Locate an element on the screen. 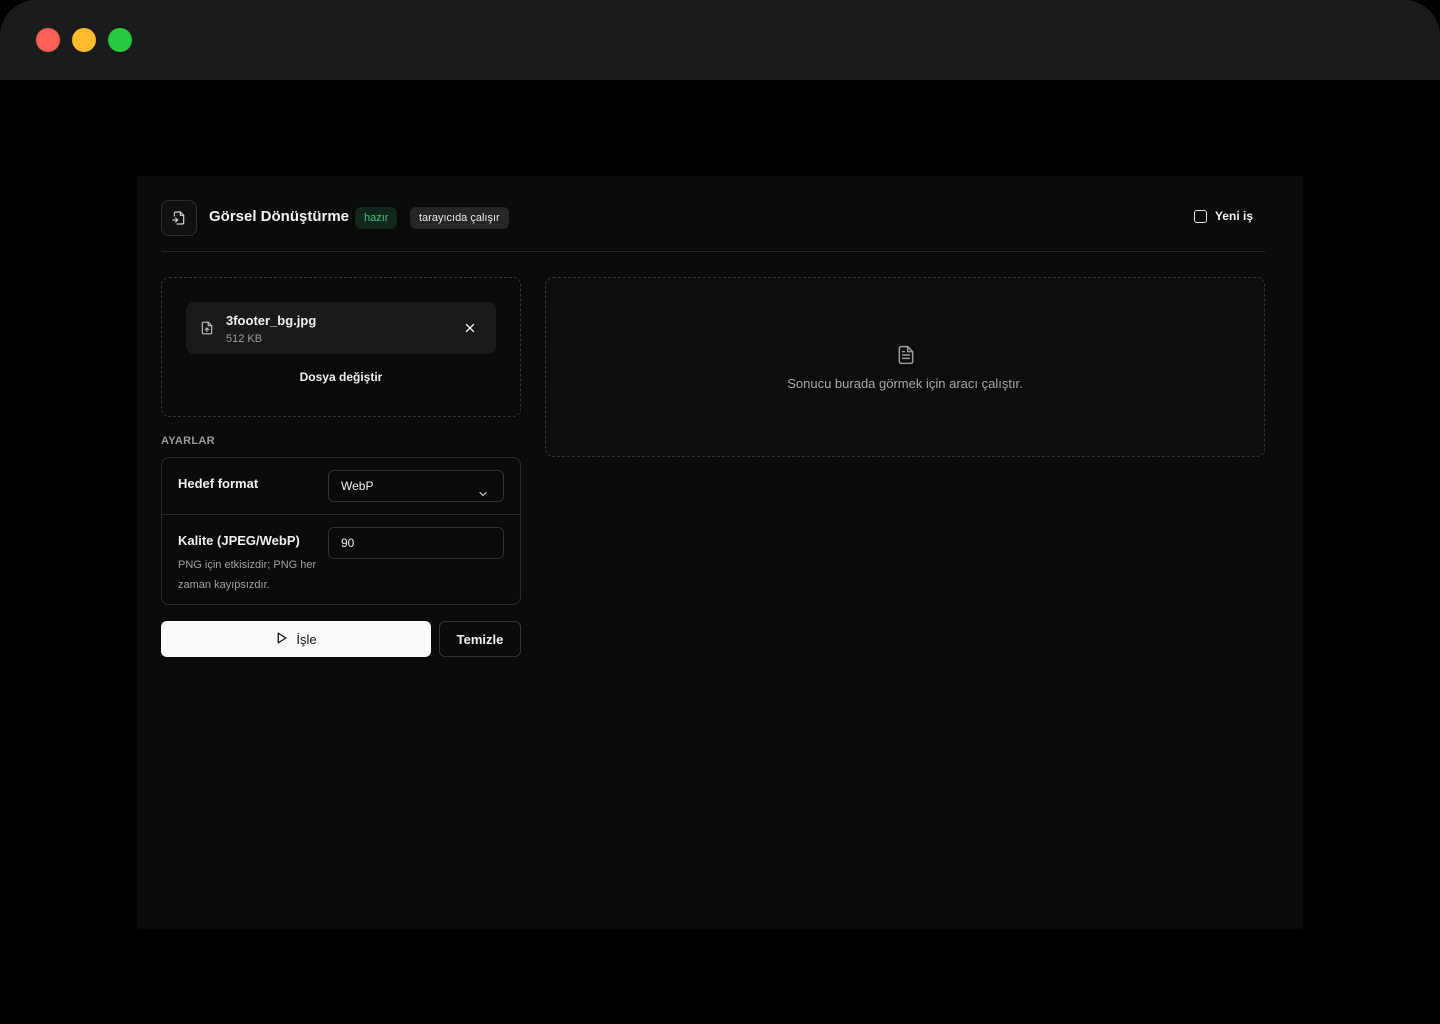 Image resolution: width=1440 pixels, height=1024 pixels. run-button: İşle is located at coordinates (296, 639).